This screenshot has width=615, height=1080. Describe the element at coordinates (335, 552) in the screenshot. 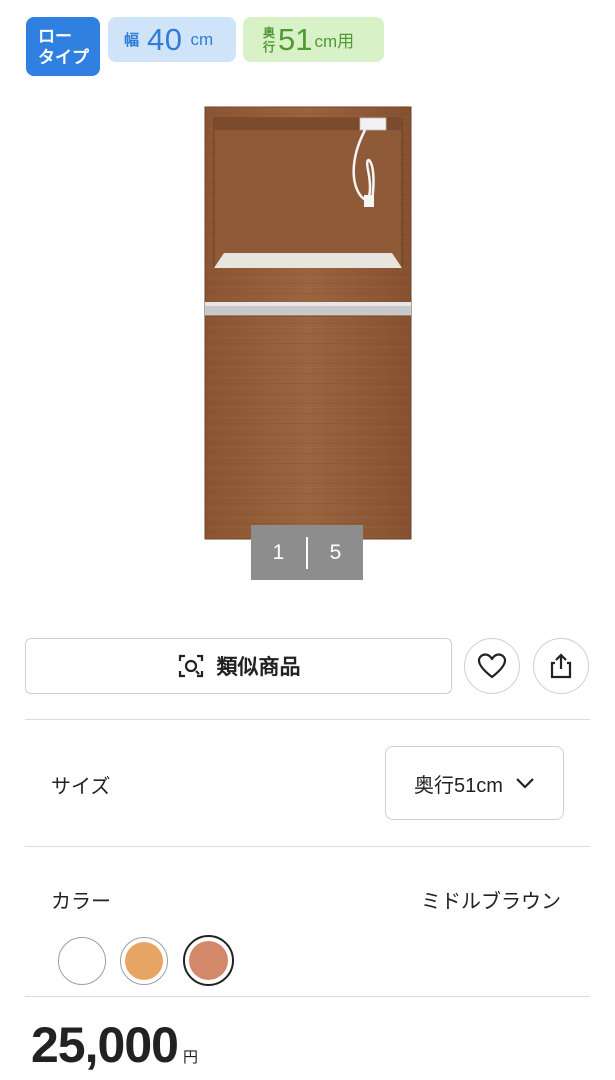

I see `pager-total: 5` at that location.